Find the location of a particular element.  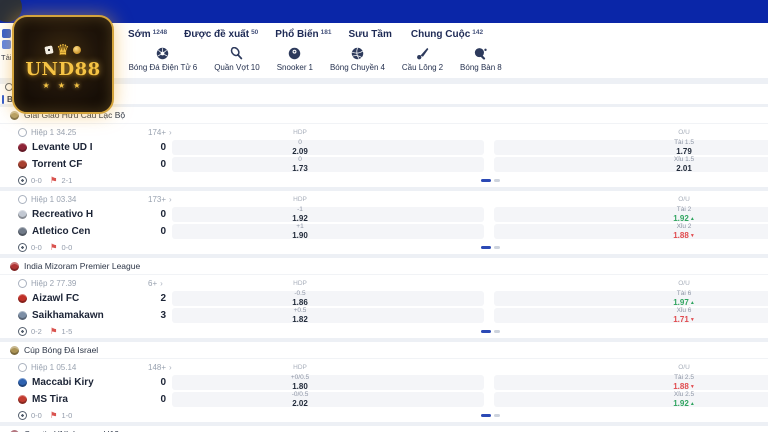

match-time-group: Hiệp 1 34.25 is located at coordinates (47, 132).